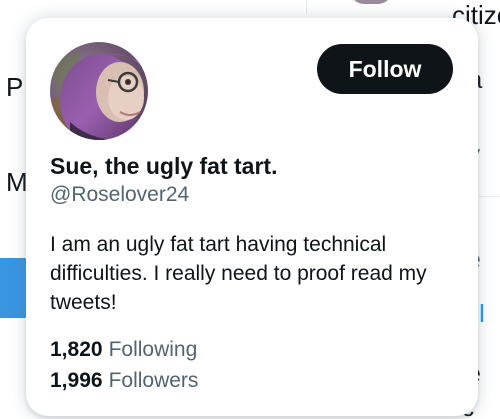  What do you see at coordinates (153, 349) in the screenshot?
I see `following-label: Following` at bounding box center [153, 349].